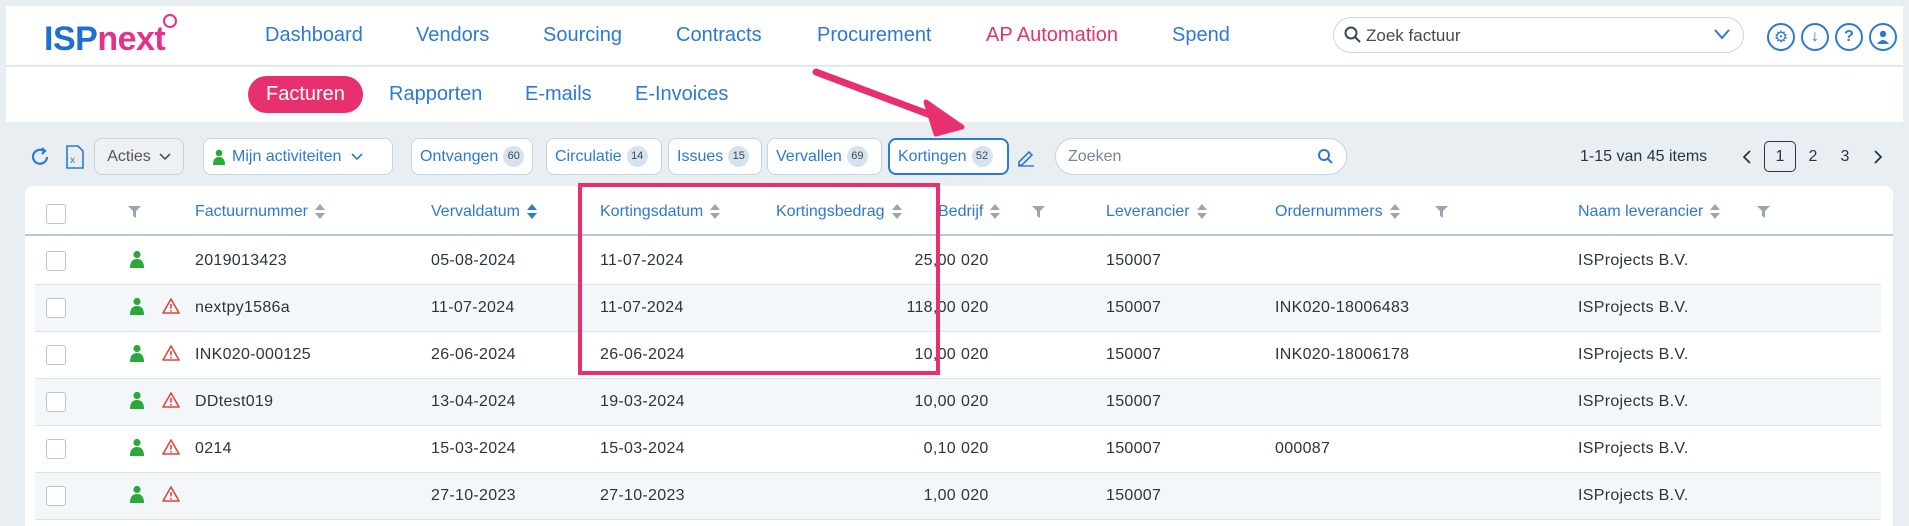  What do you see at coordinates (260, 212) in the screenshot?
I see `header-factuurnummer: Factuurnummer` at bounding box center [260, 212].